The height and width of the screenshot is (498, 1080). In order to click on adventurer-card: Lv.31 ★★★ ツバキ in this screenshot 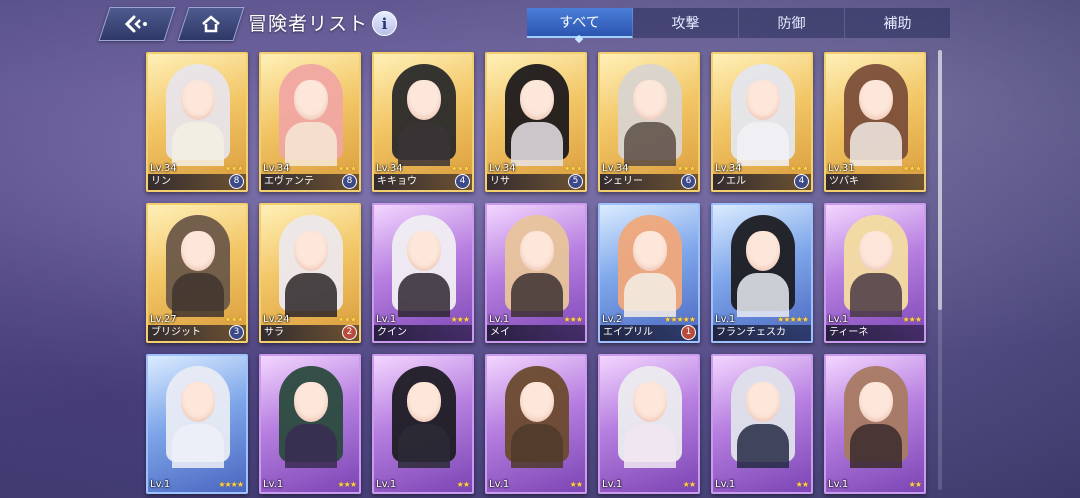, I will do `click(875, 122)`.